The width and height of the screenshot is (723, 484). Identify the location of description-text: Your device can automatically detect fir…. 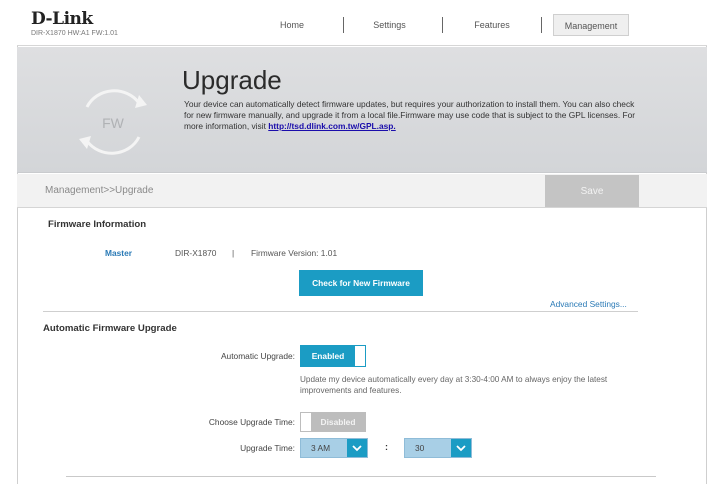
(410, 115).